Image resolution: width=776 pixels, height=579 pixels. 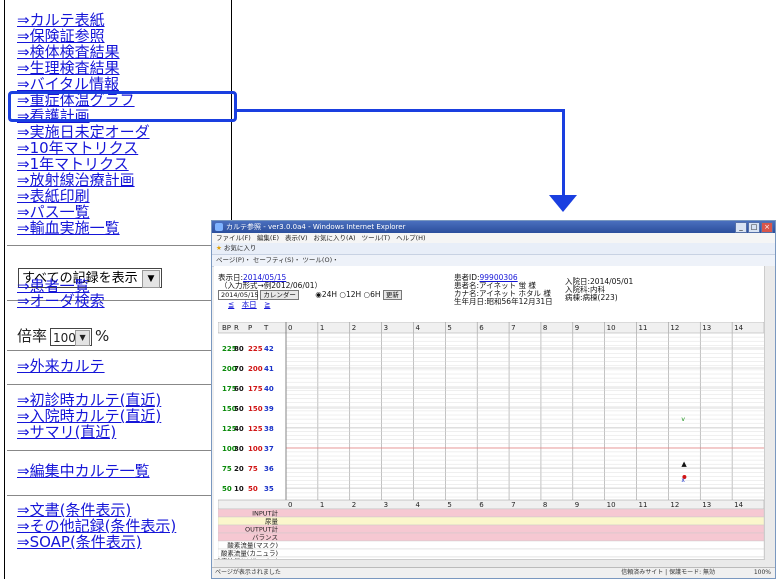 I want to click on date-controls: 2014/05/15 カレンダー ◉24H ○12H ○6H 更新, so click(x=310, y=295).